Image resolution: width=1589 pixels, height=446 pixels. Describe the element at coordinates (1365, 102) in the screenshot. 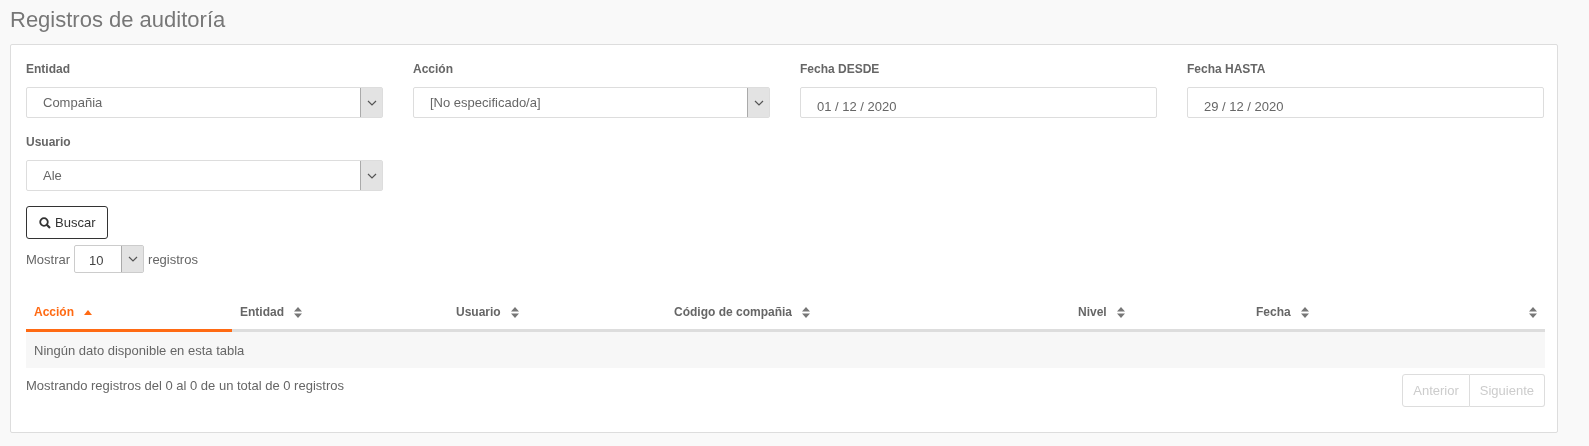

I see `date-field: 29 / 12 / 2020` at that location.